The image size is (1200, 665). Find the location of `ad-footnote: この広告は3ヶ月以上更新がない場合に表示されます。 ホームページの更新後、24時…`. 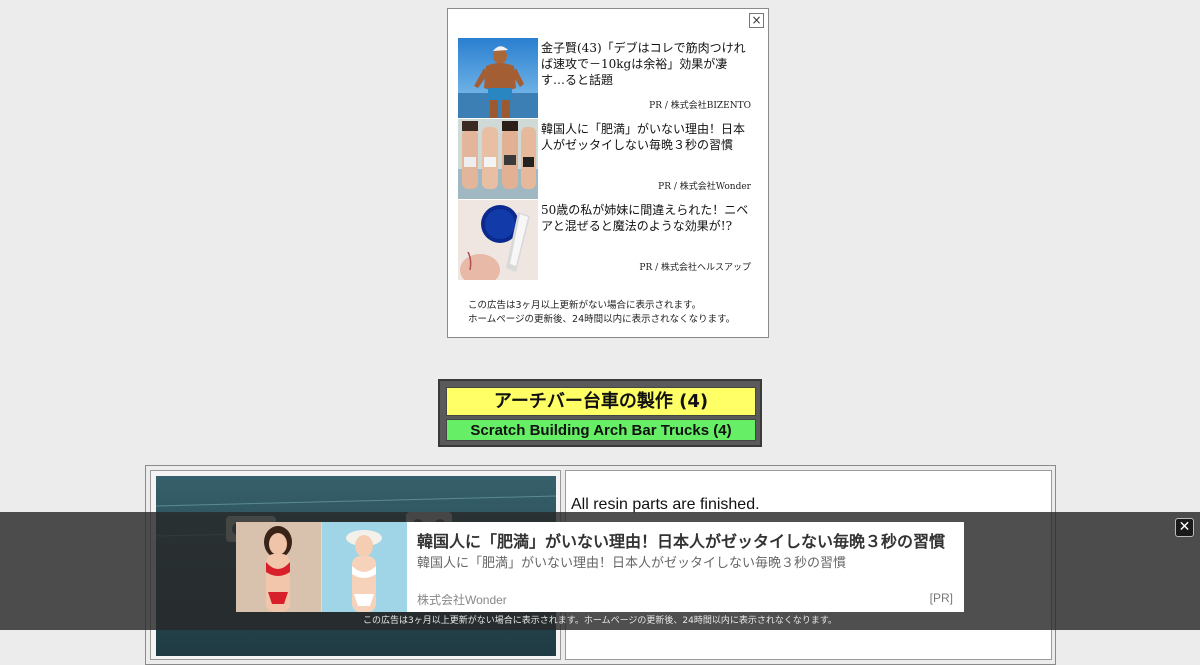

ad-footnote: この広告は3ヶ月以上更新がない場合に表示されます。 ホームページの更新後、24時… is located at coordinates (601, 313).